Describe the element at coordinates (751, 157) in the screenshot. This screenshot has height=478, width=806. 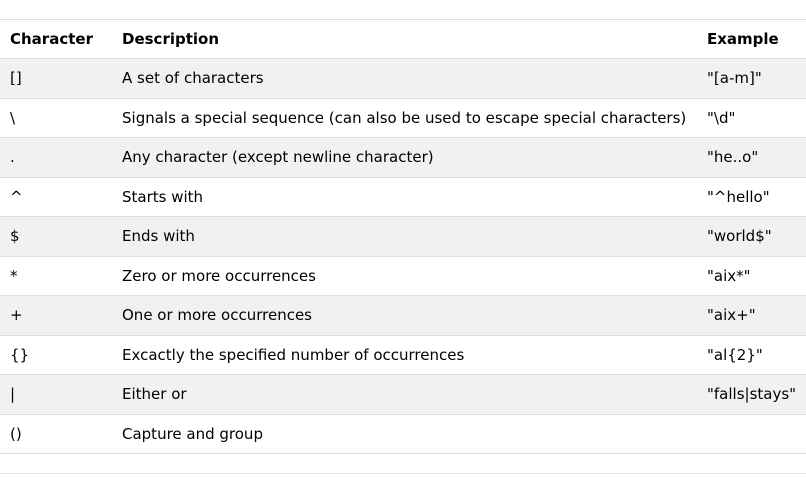
I see `cell-example: "he..o"` at that location.